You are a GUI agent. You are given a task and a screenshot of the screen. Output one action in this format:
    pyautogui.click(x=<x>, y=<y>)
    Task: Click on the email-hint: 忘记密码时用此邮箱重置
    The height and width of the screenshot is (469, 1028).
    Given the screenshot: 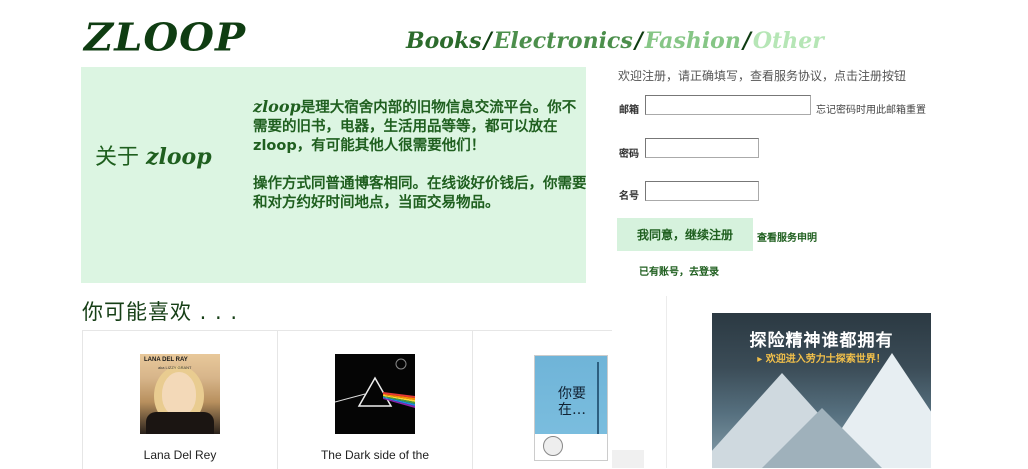 What is the action you would take?
    pyautogui.click(x=871, y=110)
    